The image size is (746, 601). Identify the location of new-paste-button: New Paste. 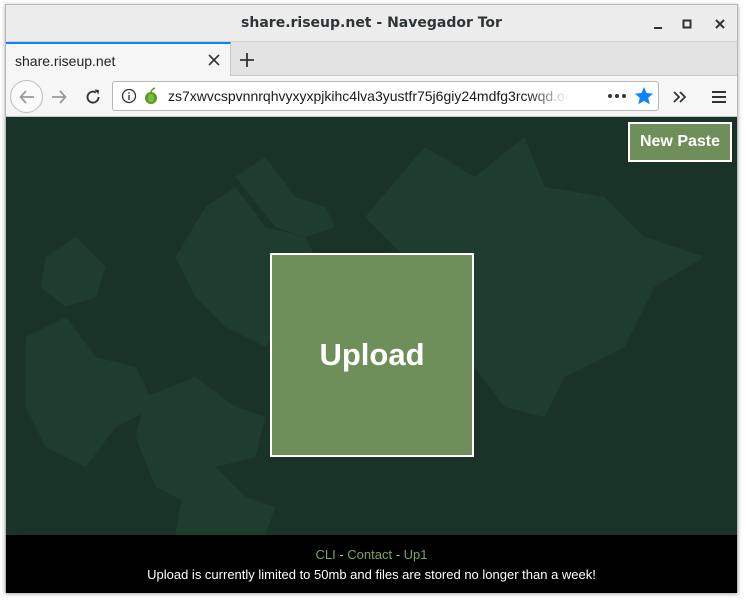
(680, 142).